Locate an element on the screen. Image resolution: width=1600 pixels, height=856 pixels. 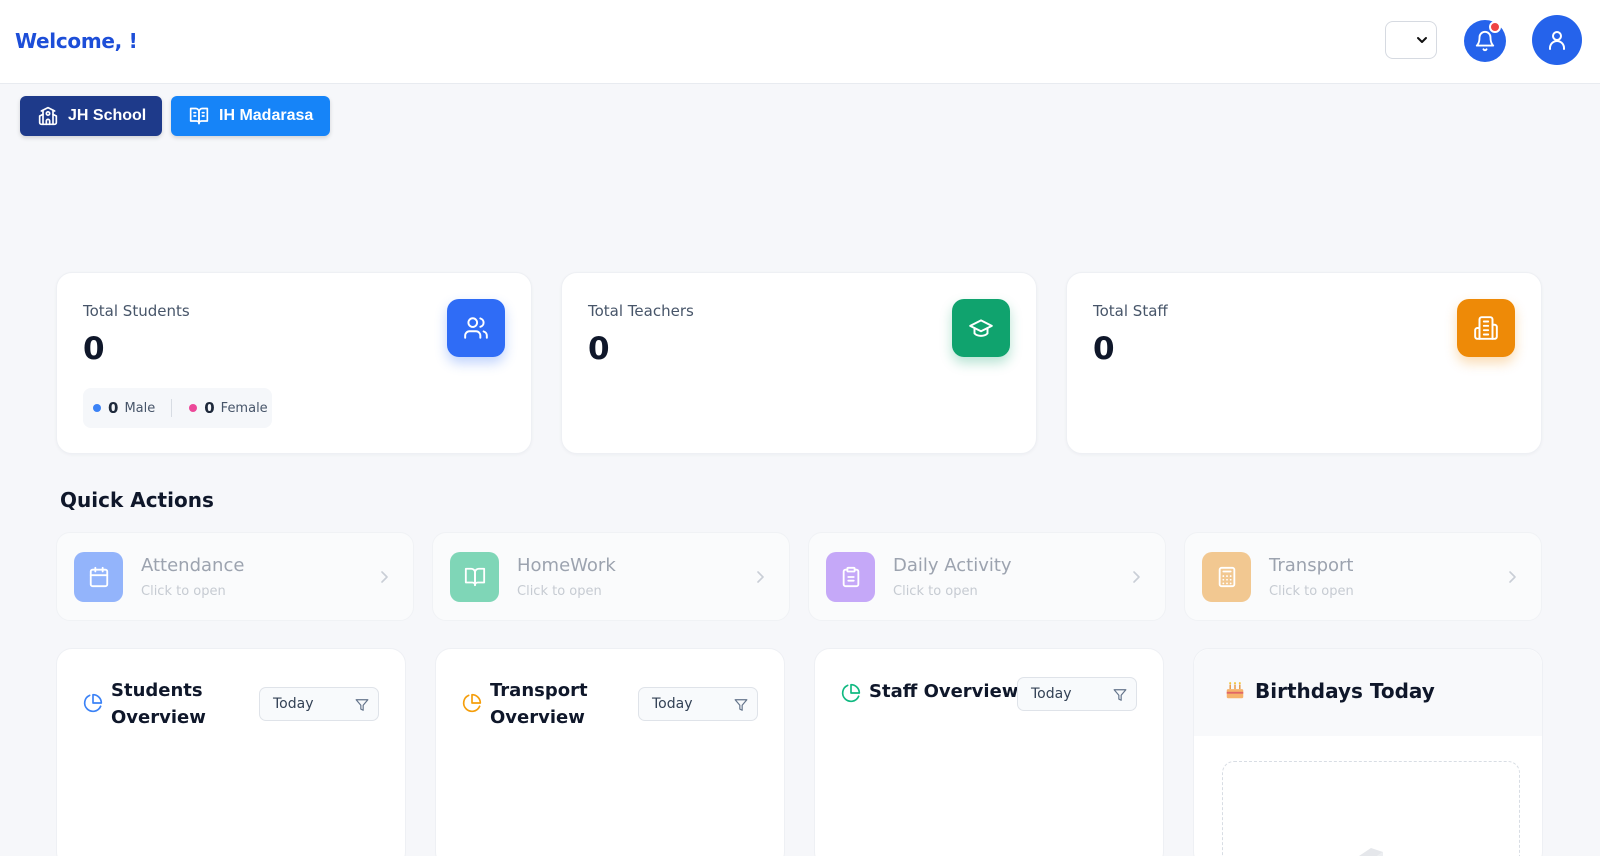
stat-card-staff: Total Staff 0 is located at coordinates (1304, 363).